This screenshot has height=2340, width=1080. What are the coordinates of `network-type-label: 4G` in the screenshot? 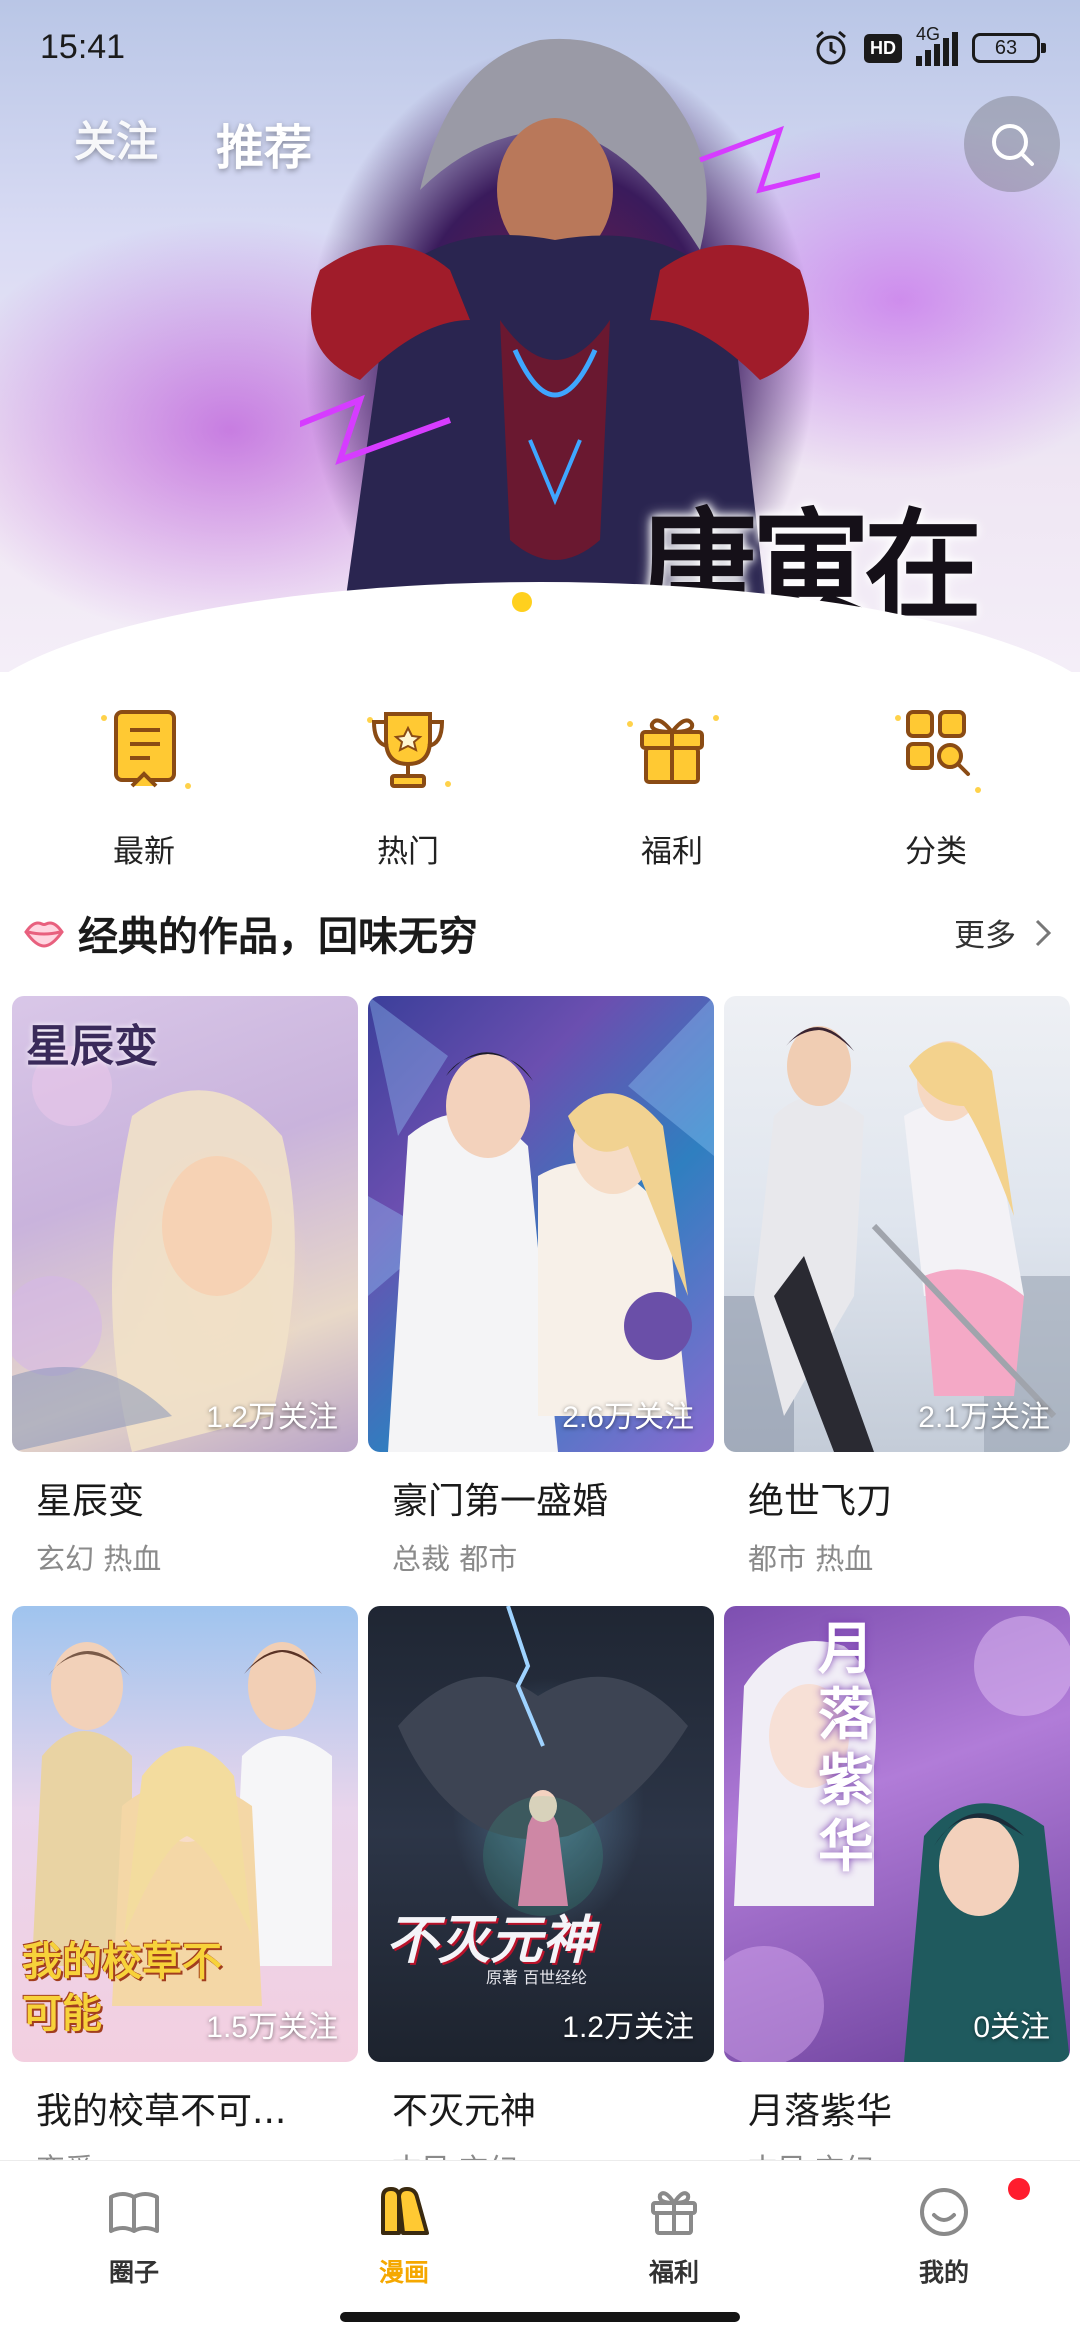 It's located at (928, 34).